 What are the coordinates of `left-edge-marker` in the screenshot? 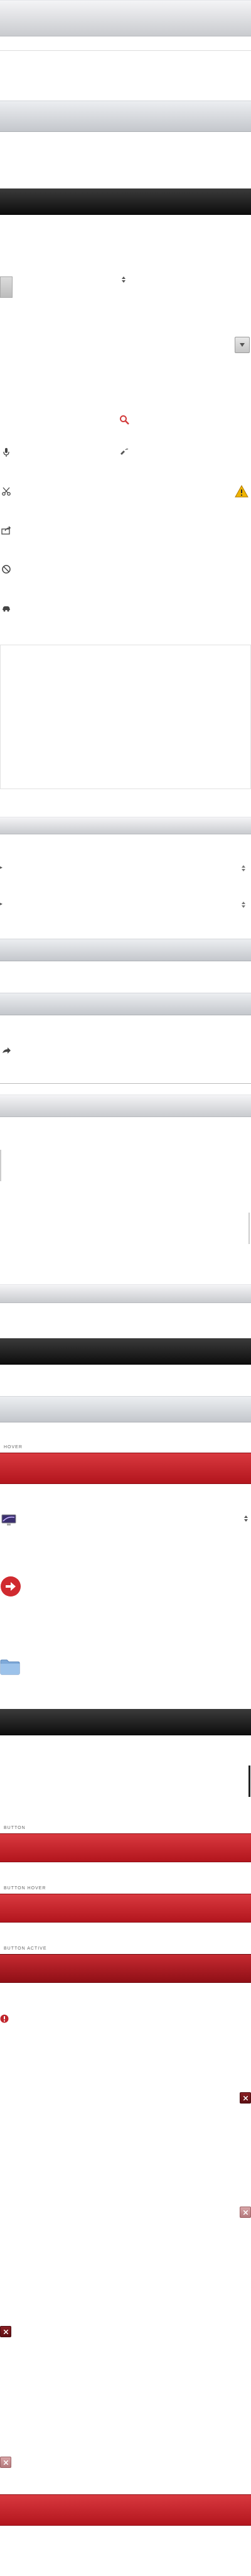 It's located at (0, 1165).